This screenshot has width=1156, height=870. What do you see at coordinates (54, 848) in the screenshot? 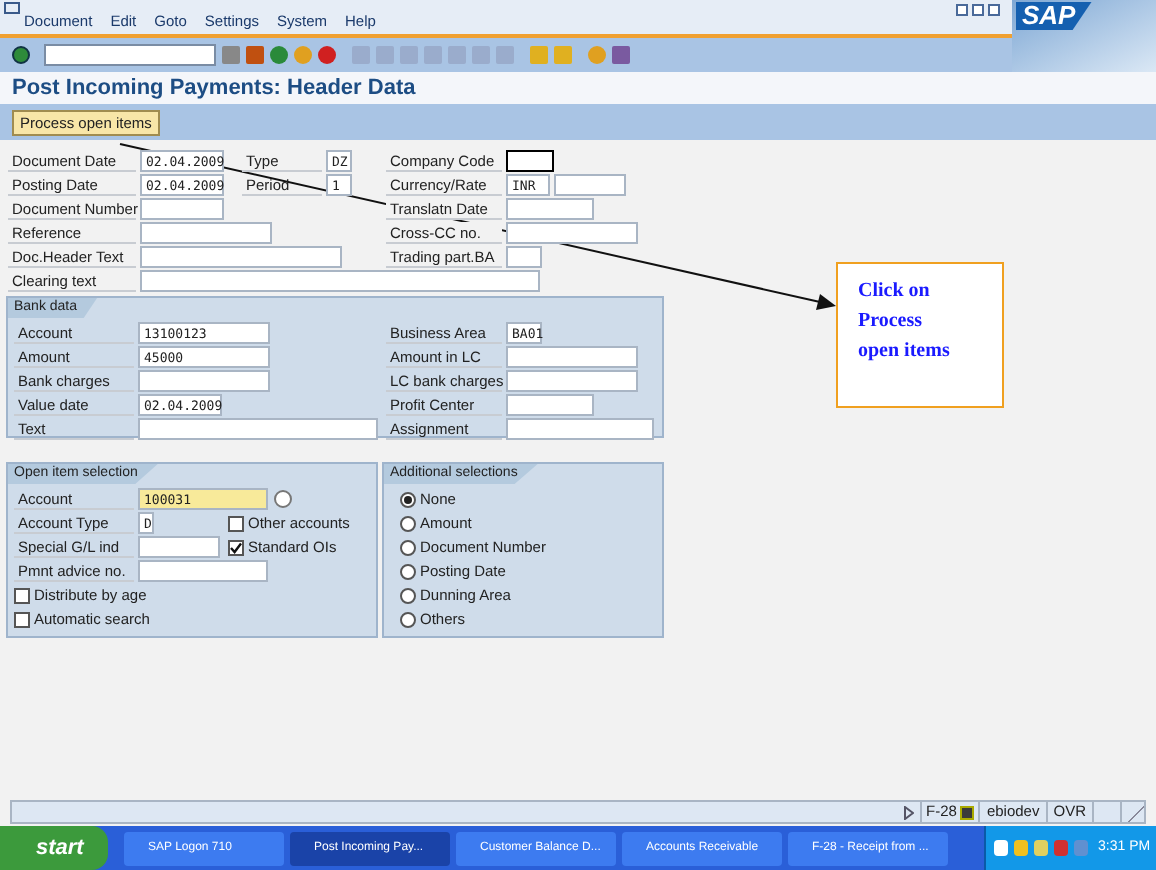
I see `start-button: start` at bounding box center [54, 848].